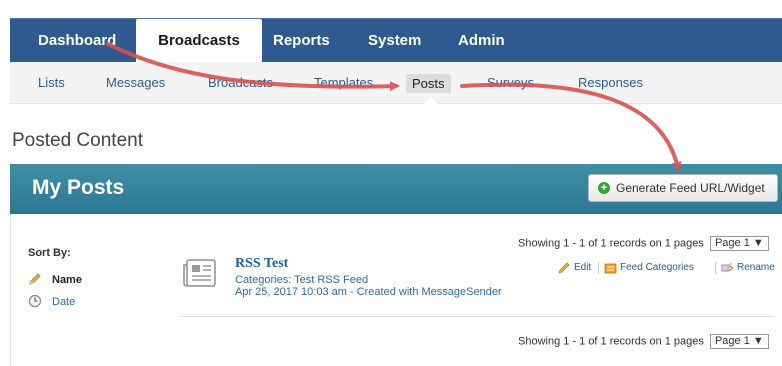  What do you see at coordinates (77, 41) in the screenshot?
I see `nav-dashboard: Dashboard` at bounding box center [77, 41].